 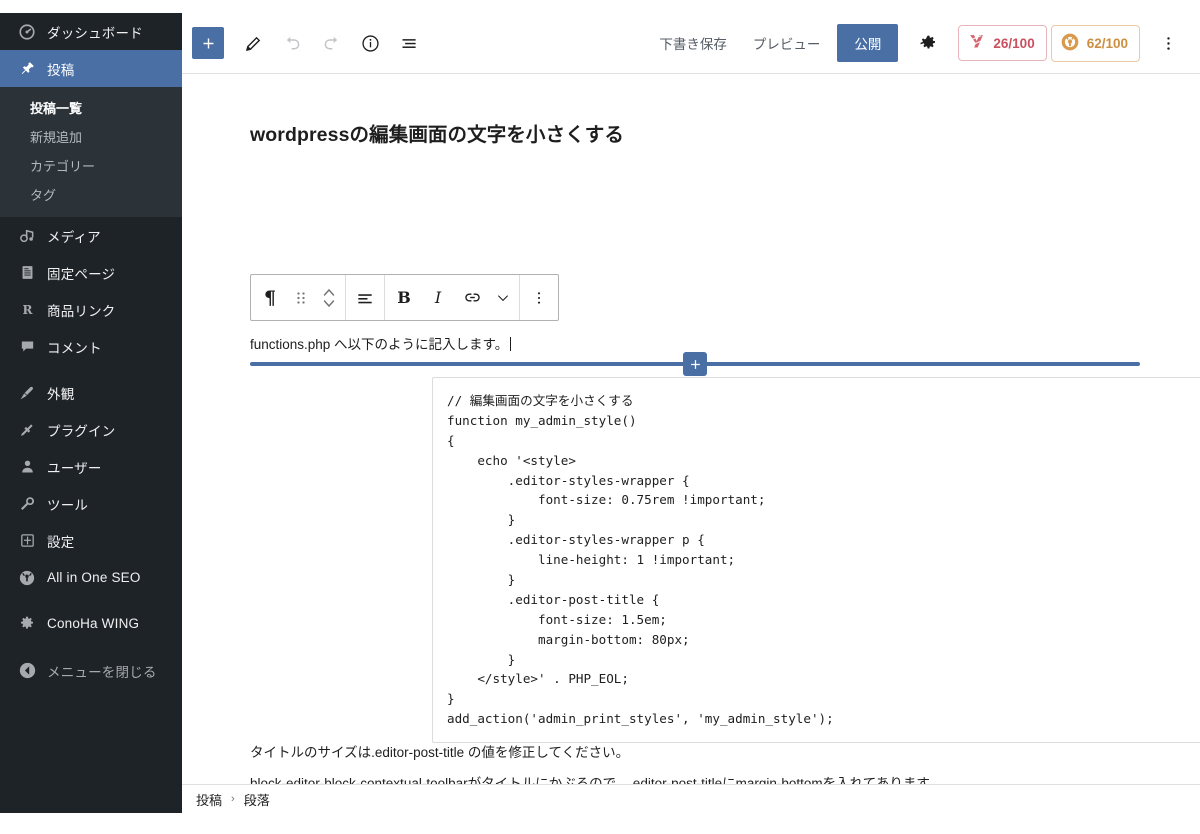 I want to click on plugin-icon, so click(x=27, y=430).